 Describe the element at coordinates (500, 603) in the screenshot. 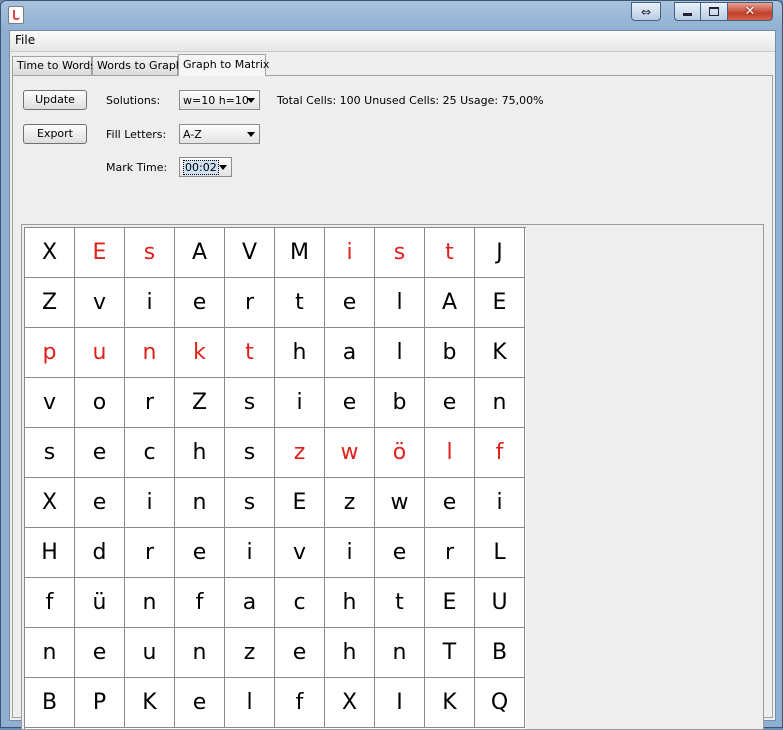

I see `matrix-cell: U` at that location.